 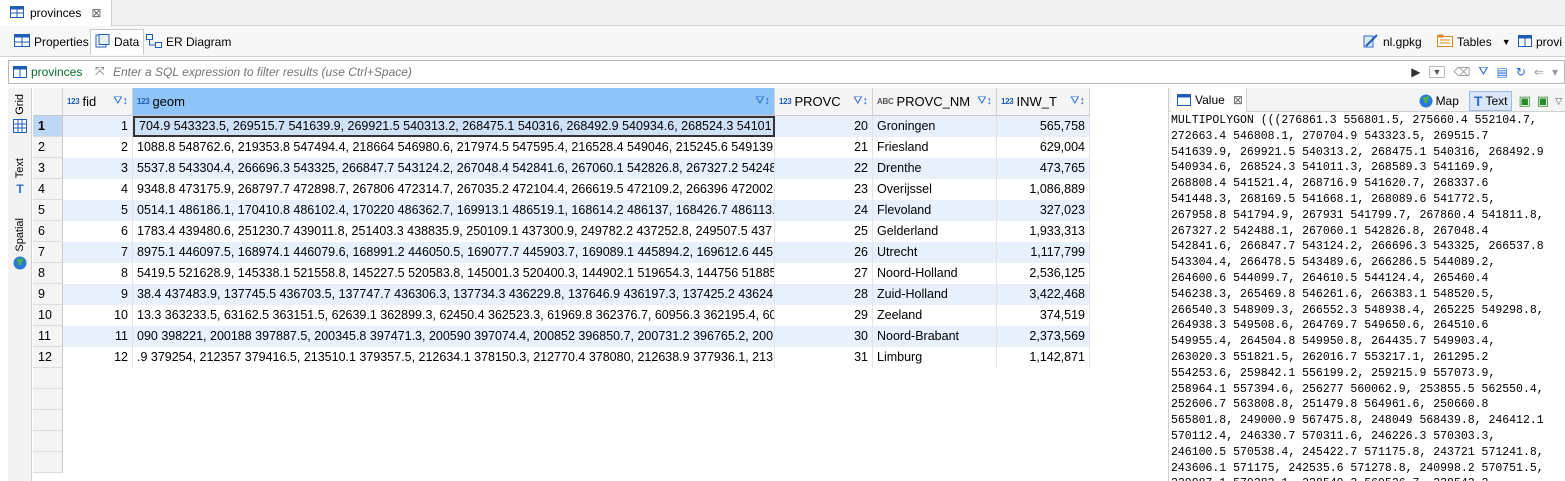 I want to click on cell-provc-nm: Limburg, so click(x=935, y=357).